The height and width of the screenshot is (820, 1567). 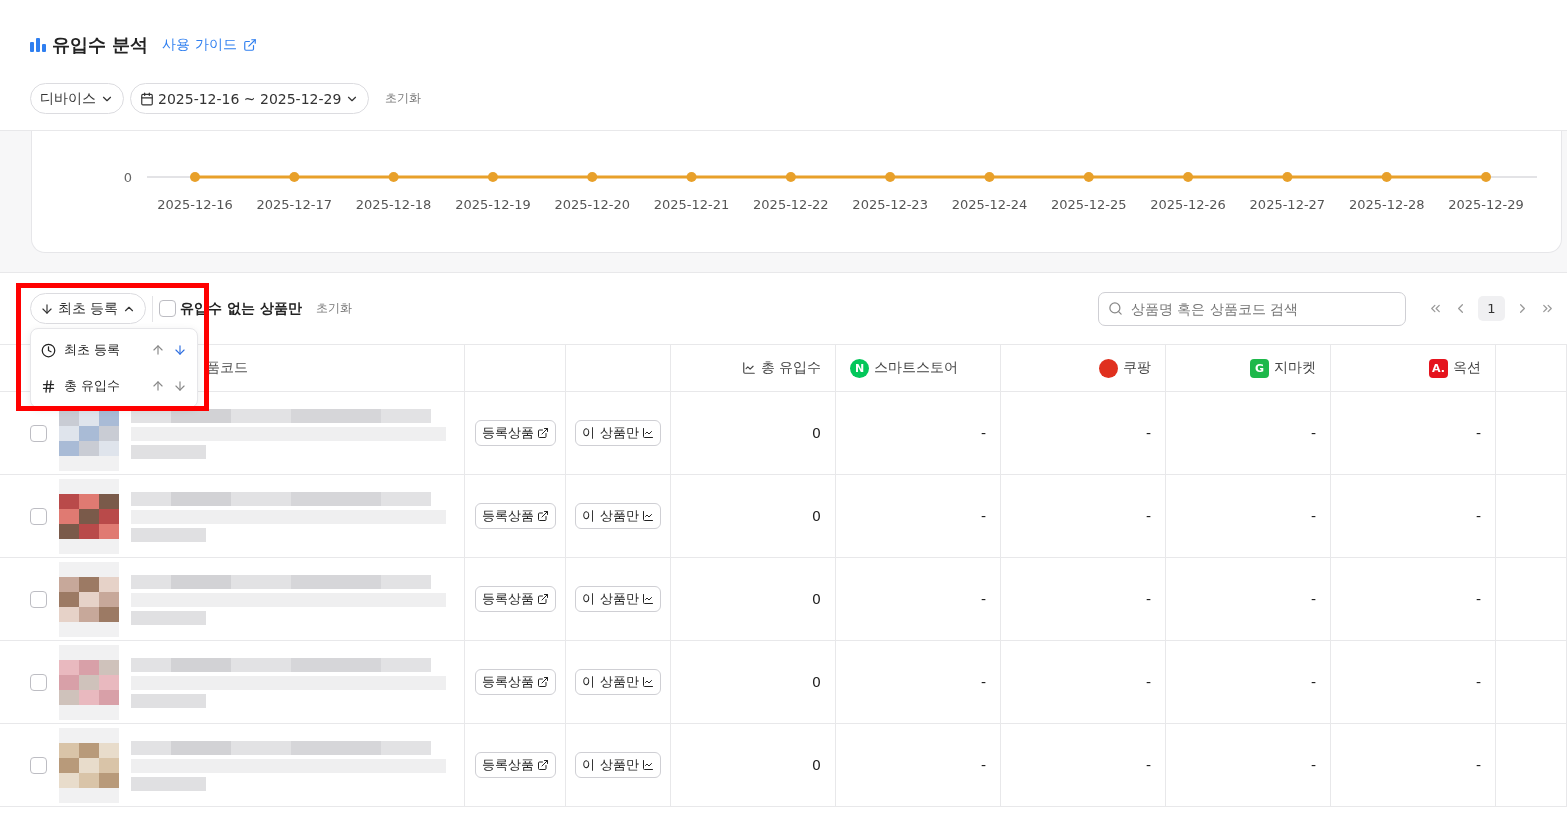 I want to click on x-tick: 2025-12-18, so click(x=393, y=204).